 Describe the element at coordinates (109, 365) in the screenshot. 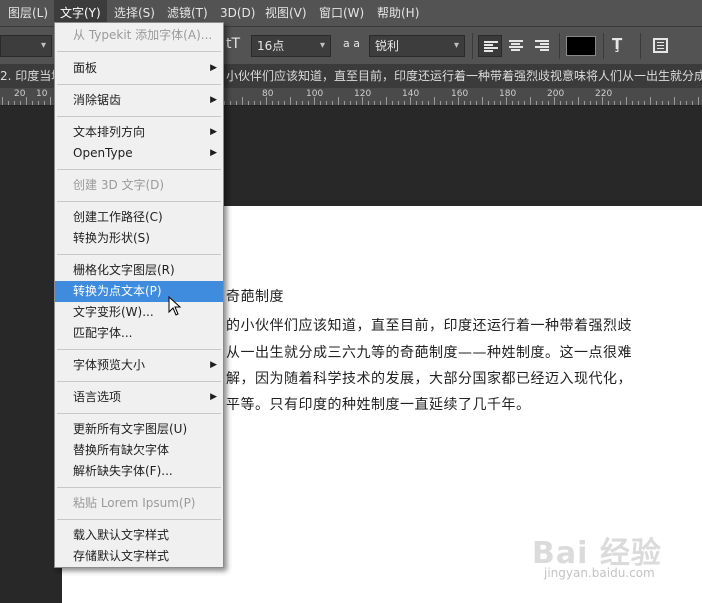

I see `menu-item-label: 字体预览大小` at that location.